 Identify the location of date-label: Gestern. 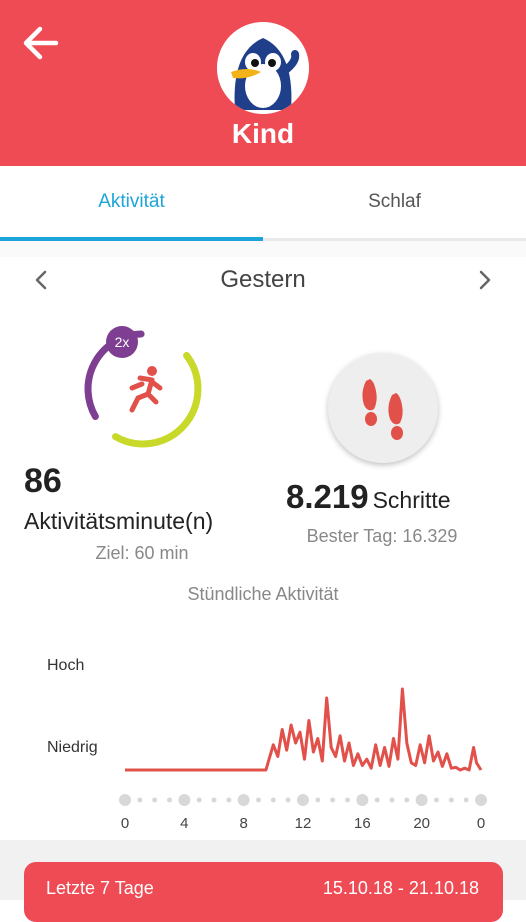
(263, 279).